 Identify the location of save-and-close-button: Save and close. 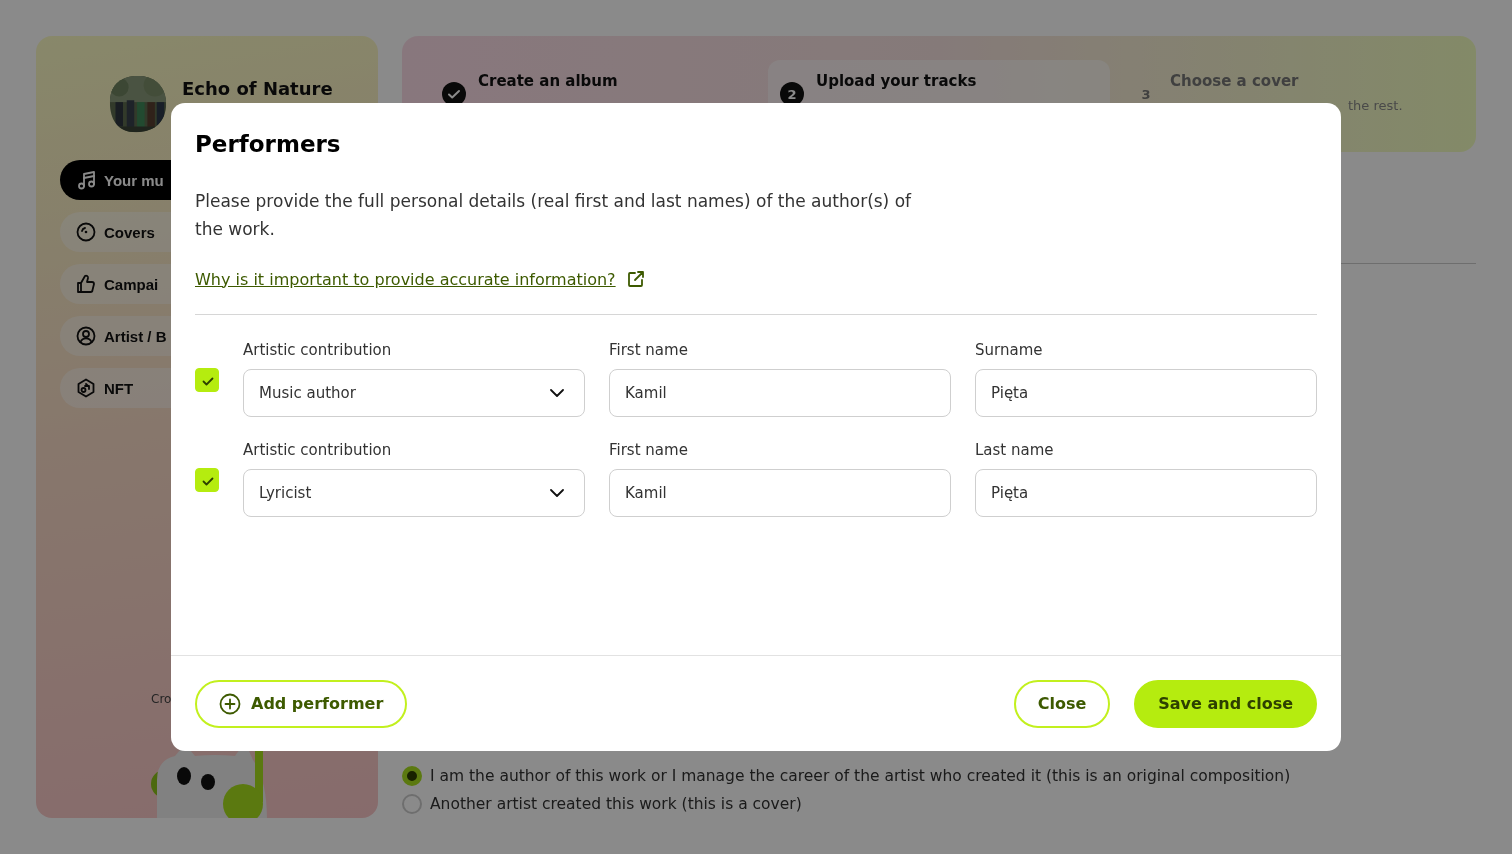
(1225, 703).